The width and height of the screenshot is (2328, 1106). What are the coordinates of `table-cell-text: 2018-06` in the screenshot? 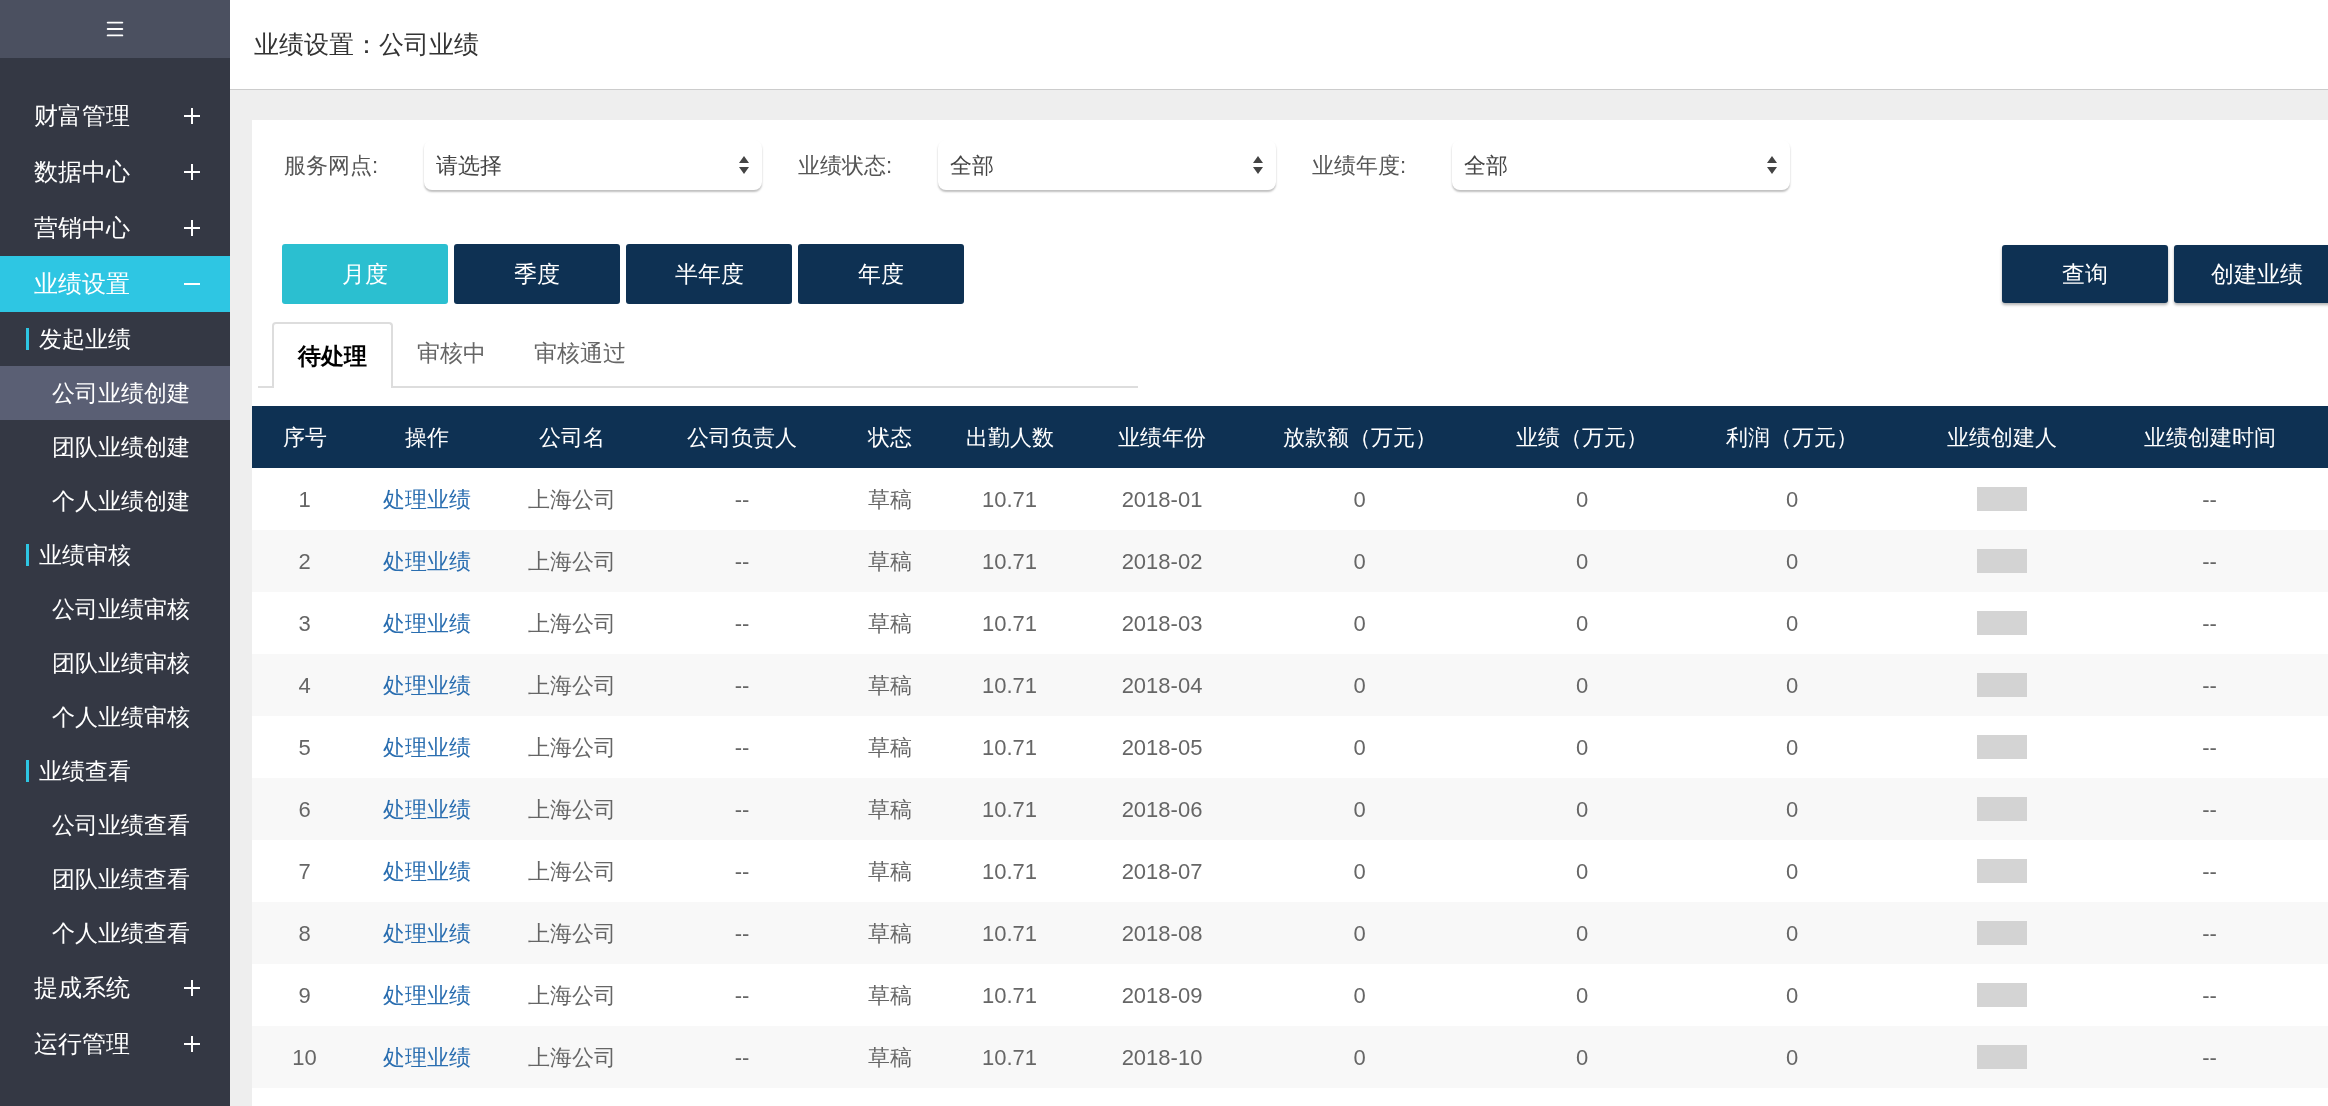 It's located at (1162, 809).